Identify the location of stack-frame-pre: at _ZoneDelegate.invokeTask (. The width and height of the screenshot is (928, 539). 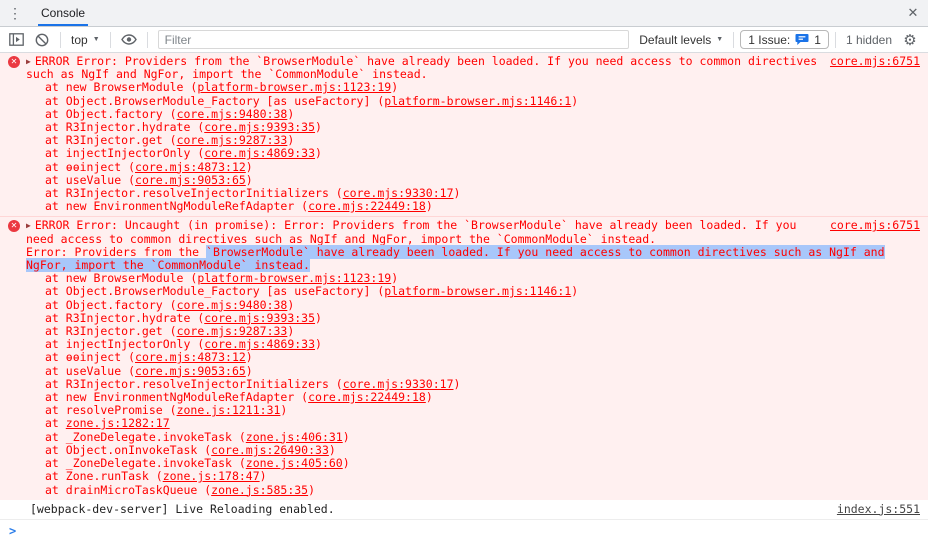
(145, 463).